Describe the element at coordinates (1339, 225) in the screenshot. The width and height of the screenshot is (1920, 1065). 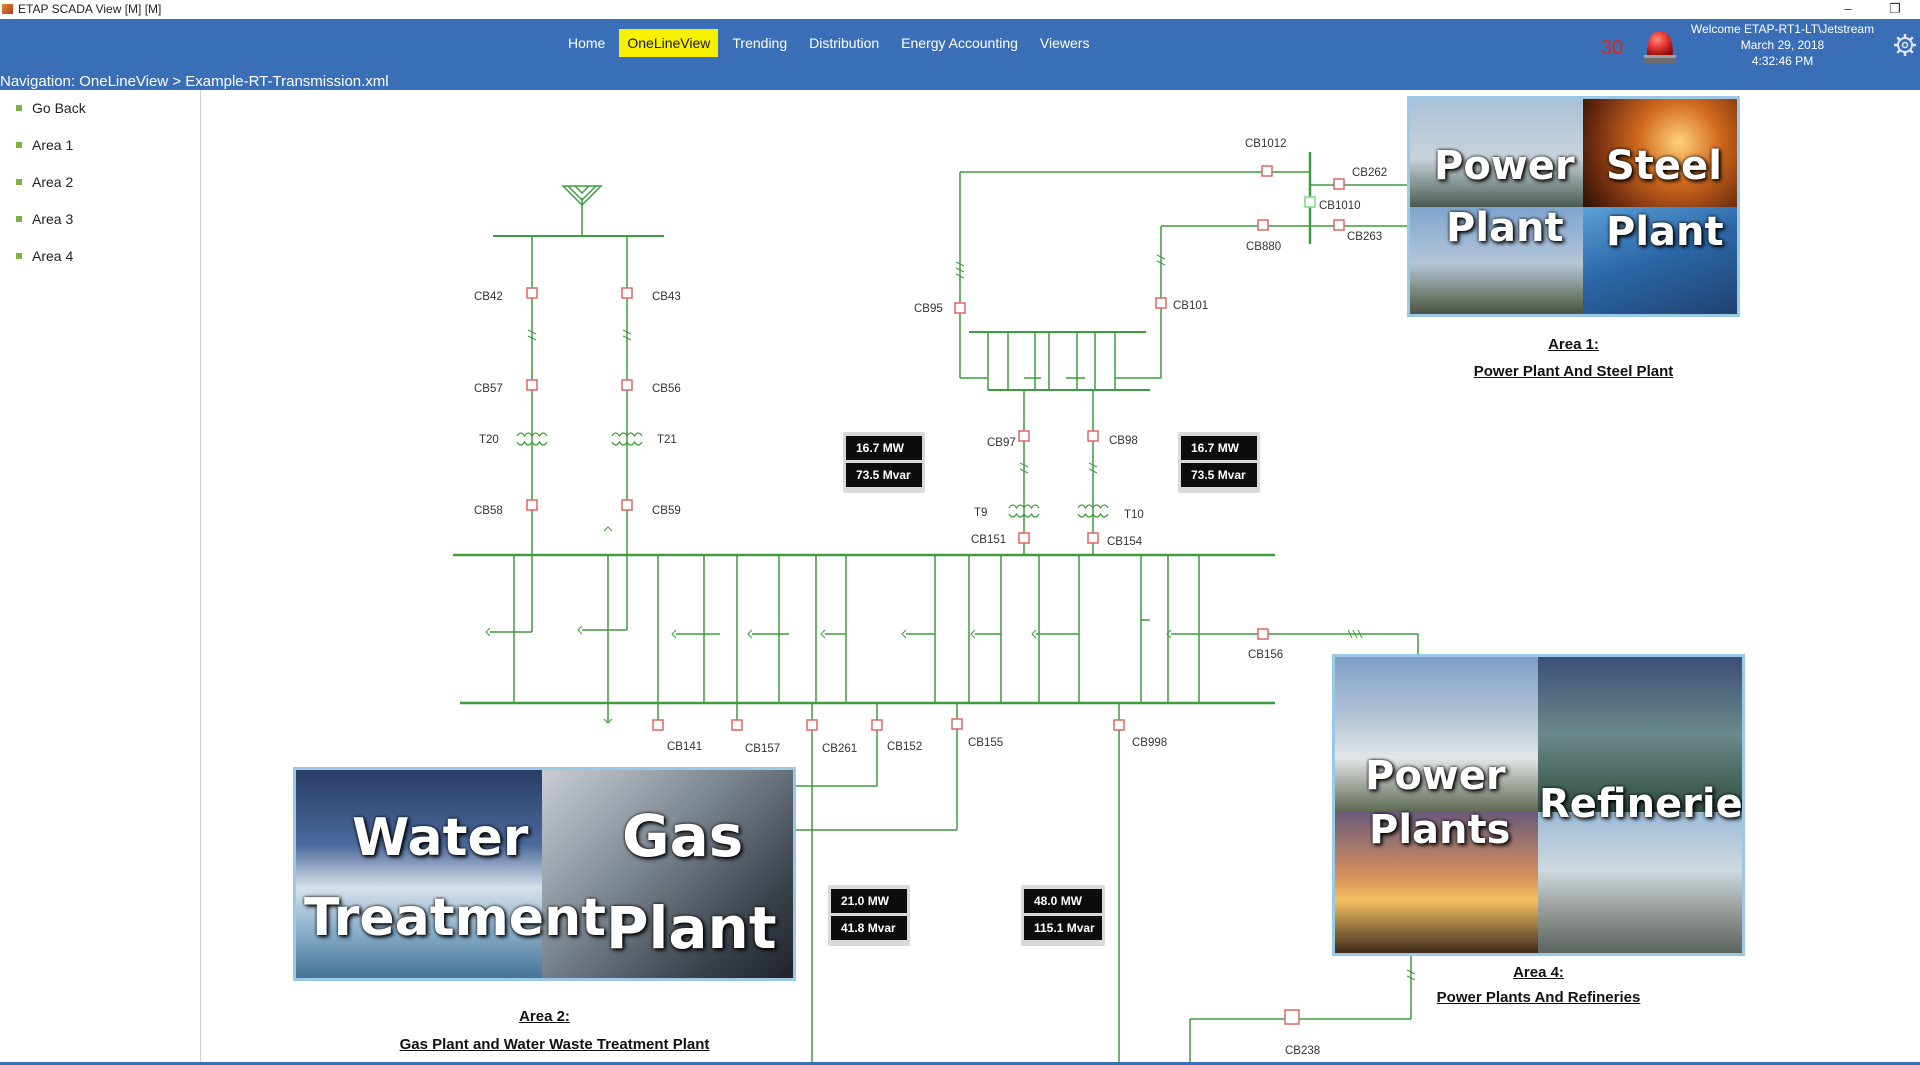
I see `breaker-cb263` at that location.